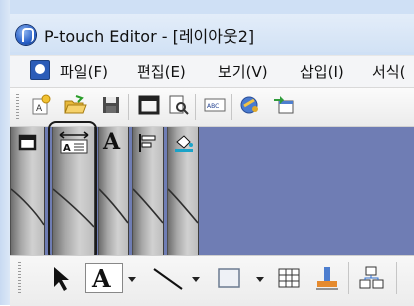  Describe the element at coordinates (148, 191) in the screenshot. I see `side-tab-alignment` at that location.